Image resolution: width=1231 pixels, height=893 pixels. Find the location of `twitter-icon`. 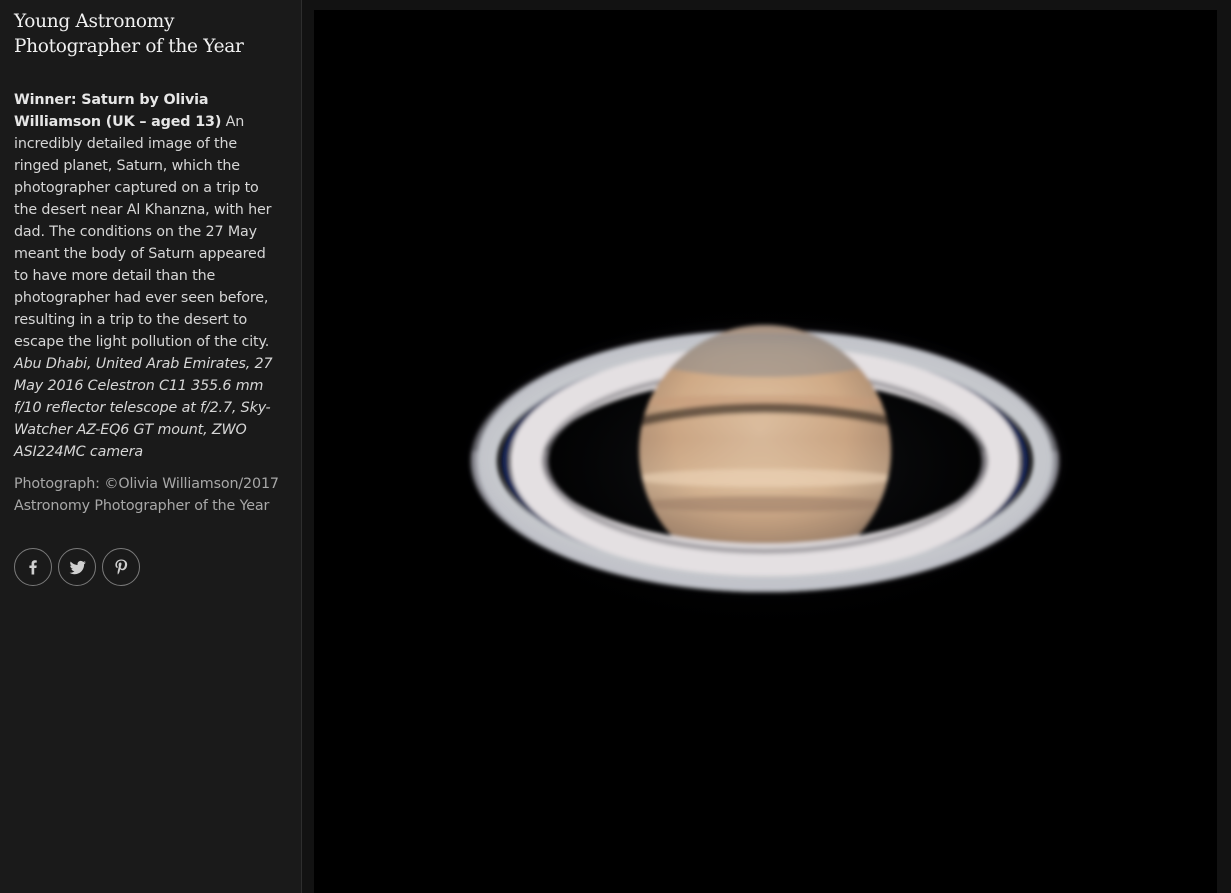

twitter-icon is located at coordinates (77, 567).